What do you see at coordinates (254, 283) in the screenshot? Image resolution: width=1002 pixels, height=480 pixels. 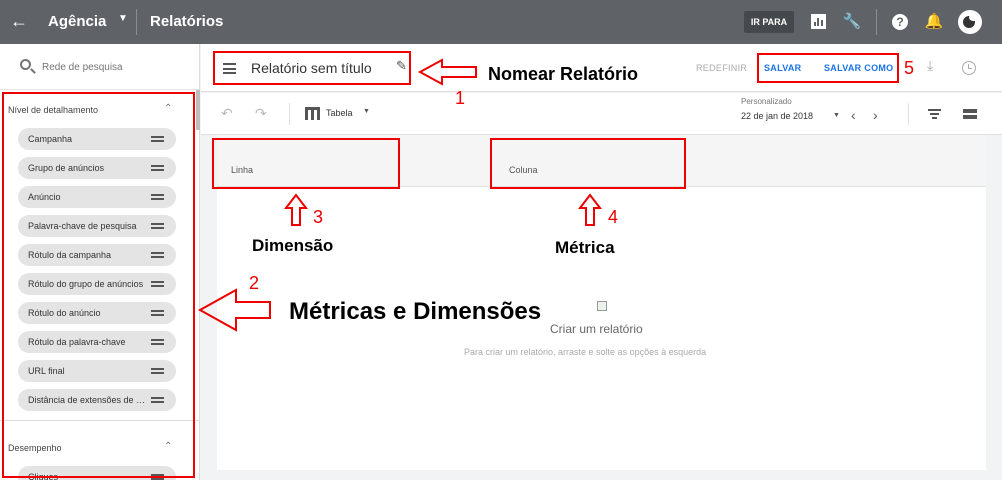 I see `annotation-number-2: 2` at bounding box center [254, 283].